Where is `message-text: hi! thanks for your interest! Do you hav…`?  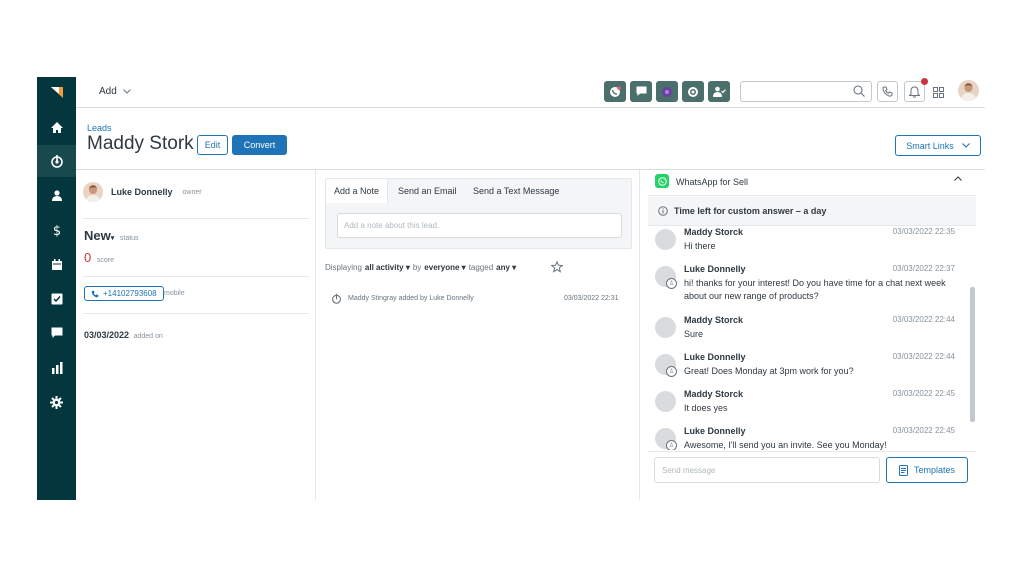 message-text: hi! thanks for your interest! Do you hav… is located at coordinates (815, 289).